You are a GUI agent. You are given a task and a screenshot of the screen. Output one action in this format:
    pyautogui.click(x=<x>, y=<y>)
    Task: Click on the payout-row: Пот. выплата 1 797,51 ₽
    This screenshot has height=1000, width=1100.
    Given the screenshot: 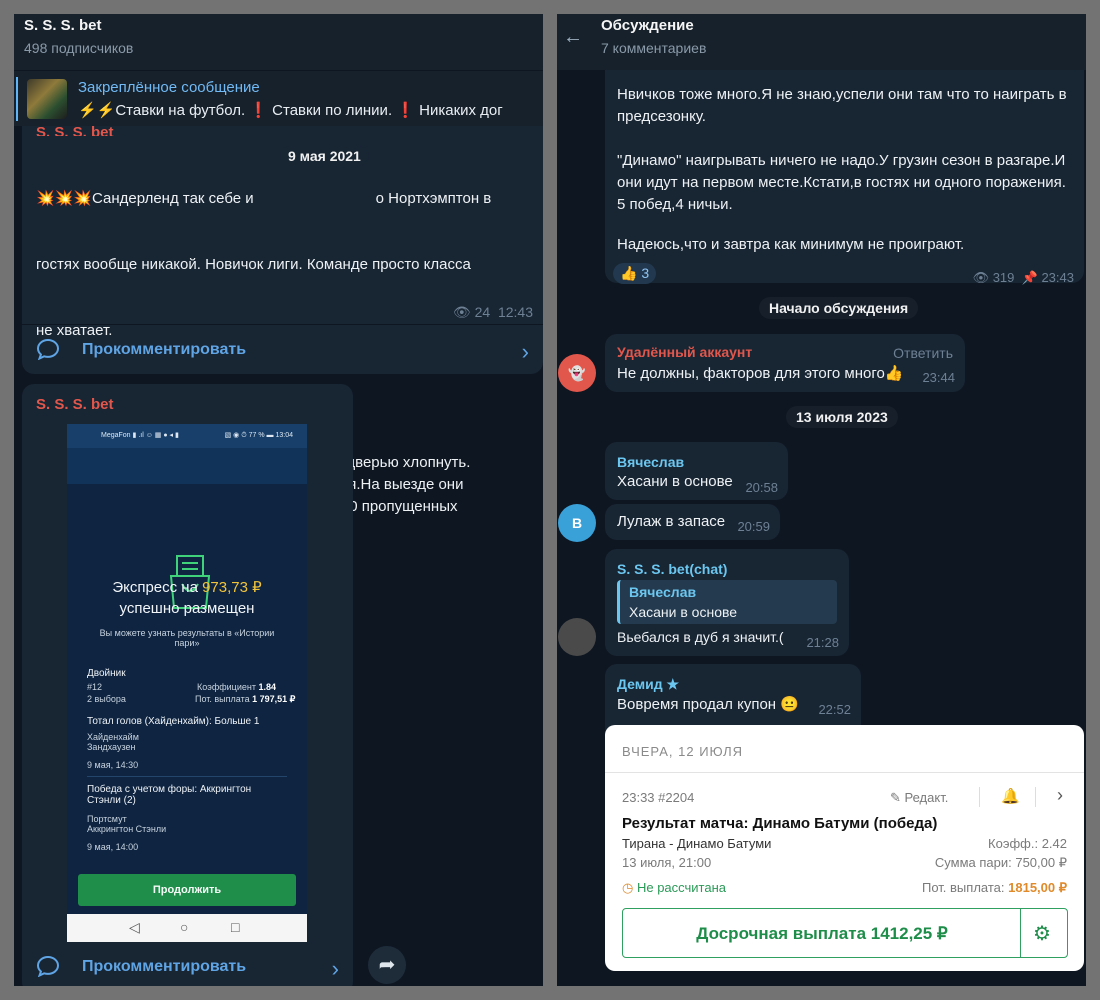 What is the action you would take?
    pyautogui.click(x=245, y=699)
    